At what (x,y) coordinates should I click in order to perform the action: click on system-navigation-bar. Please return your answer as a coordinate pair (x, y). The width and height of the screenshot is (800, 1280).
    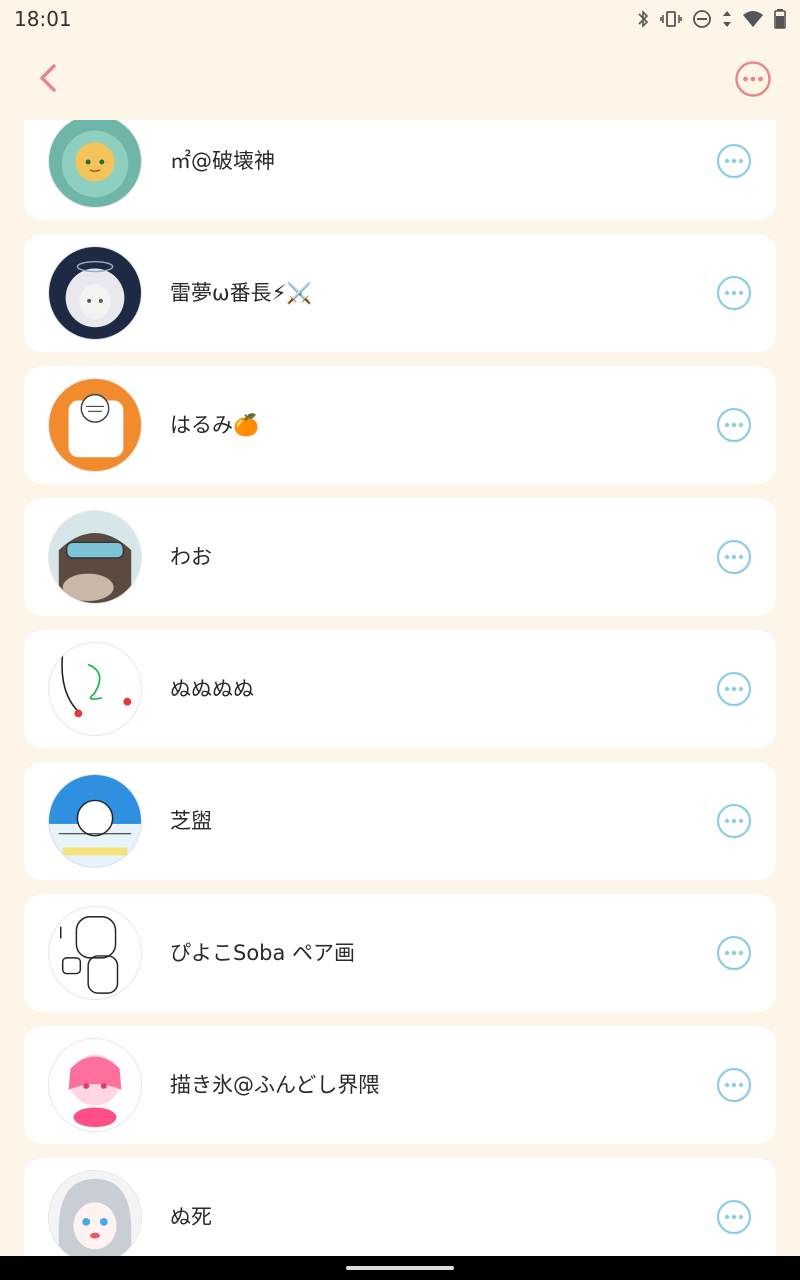
    Looking at the image, I should click on (400, 1268).